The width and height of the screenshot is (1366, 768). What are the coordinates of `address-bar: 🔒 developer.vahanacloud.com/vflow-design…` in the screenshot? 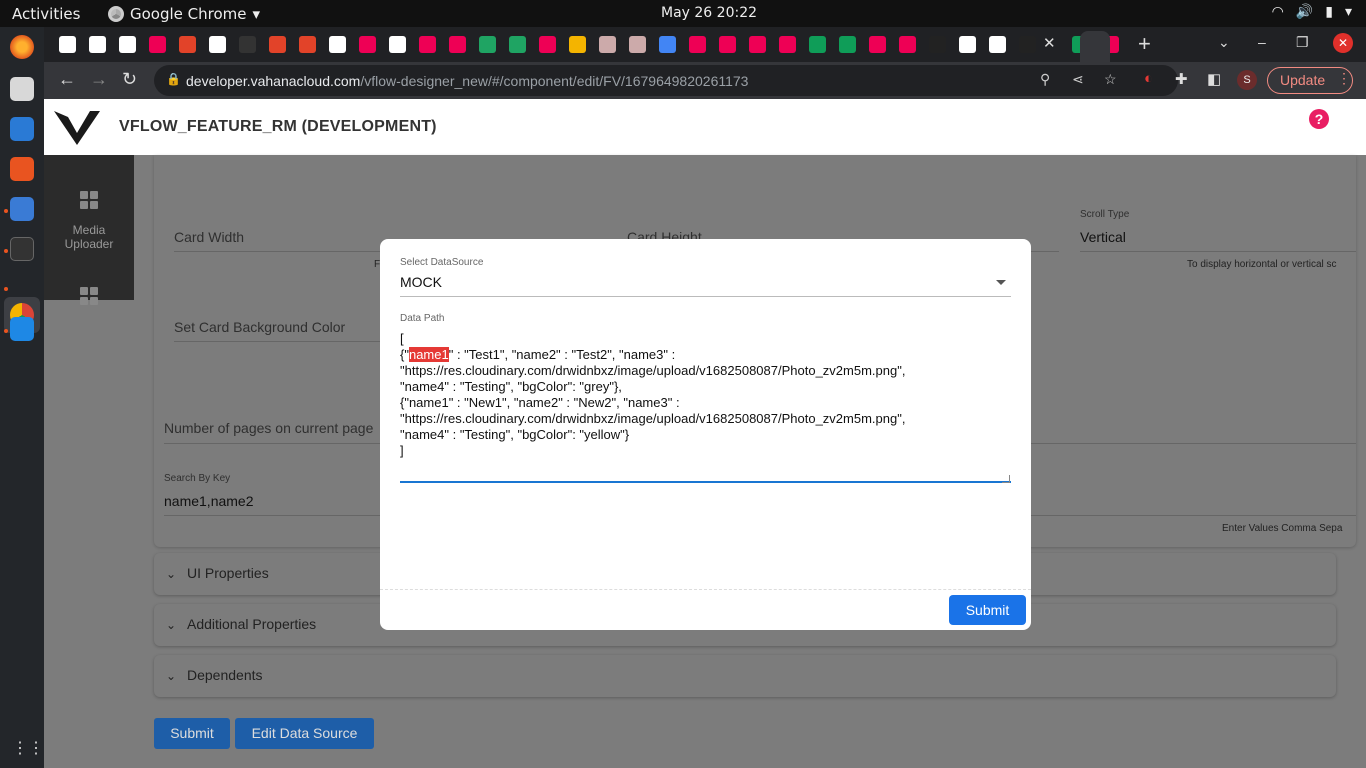 It's located at (666, 80).